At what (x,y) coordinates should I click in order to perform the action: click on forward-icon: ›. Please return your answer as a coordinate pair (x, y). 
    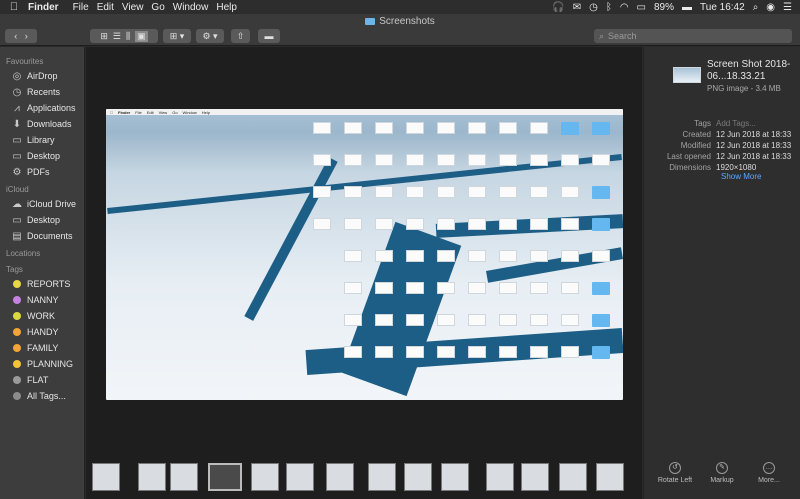
    Looking at the image, I should click on (26, 36).